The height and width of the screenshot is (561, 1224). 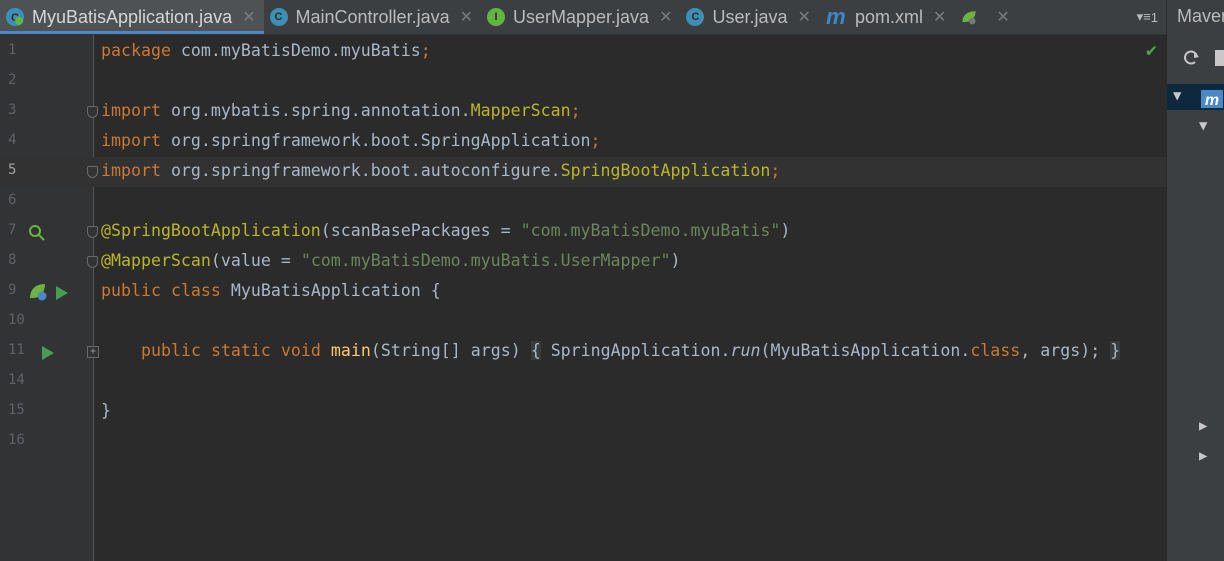 I want to click on tab-user-mapper: I UserMapper.java ✕, so click(x=580, y=17).